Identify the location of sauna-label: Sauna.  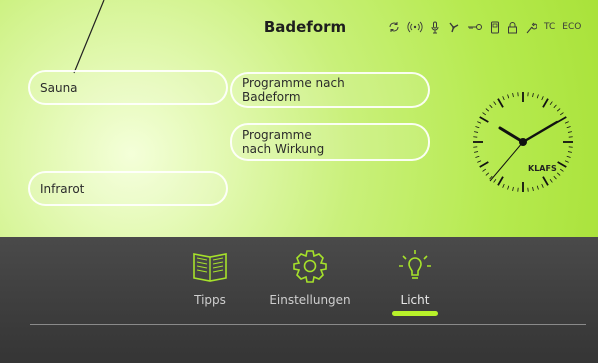
(59, 87).